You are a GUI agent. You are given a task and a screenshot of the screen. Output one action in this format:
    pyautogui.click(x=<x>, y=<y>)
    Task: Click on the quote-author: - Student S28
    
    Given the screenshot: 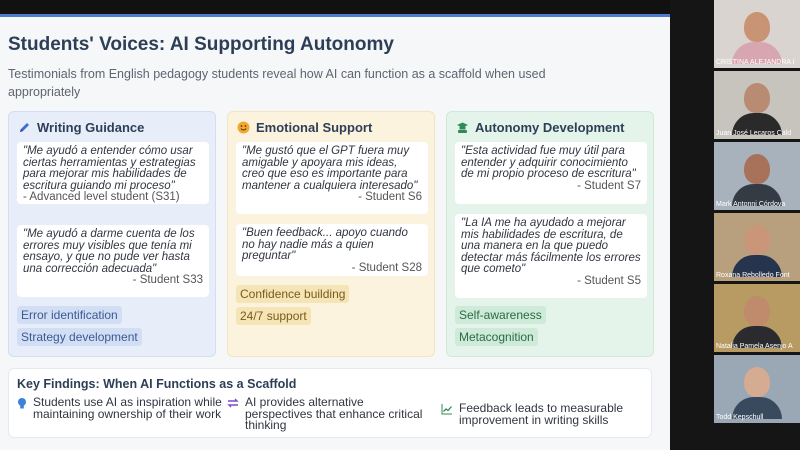 What is the action you would take?
    pyautogui.click(x=386, y=267)
    